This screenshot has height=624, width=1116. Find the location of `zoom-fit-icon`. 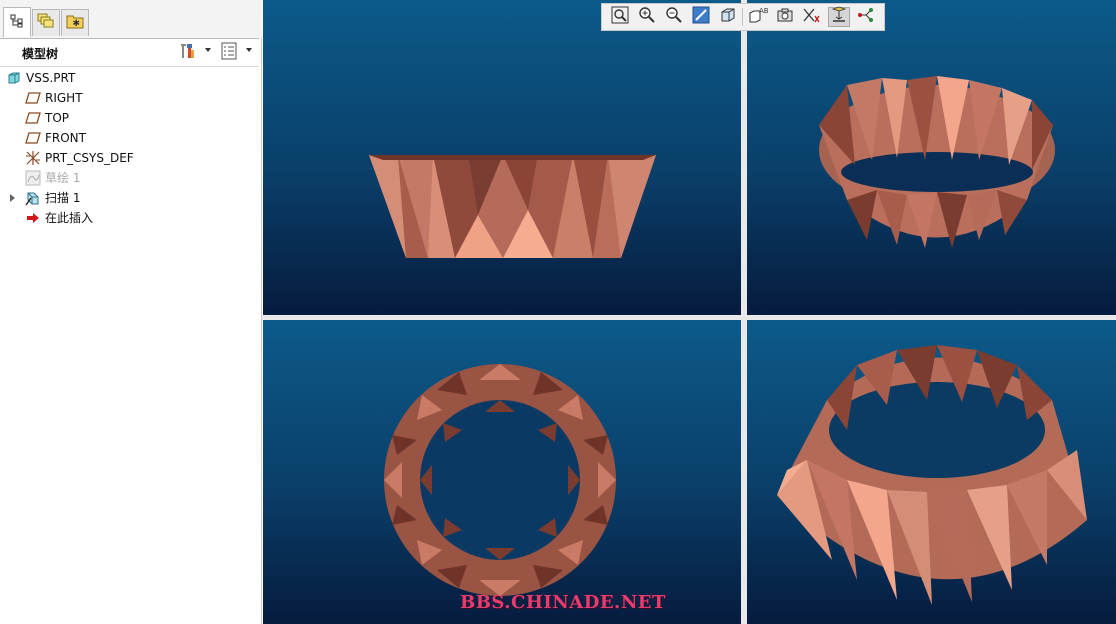

zoom-fit-icon is located at coordinates (620, 17).